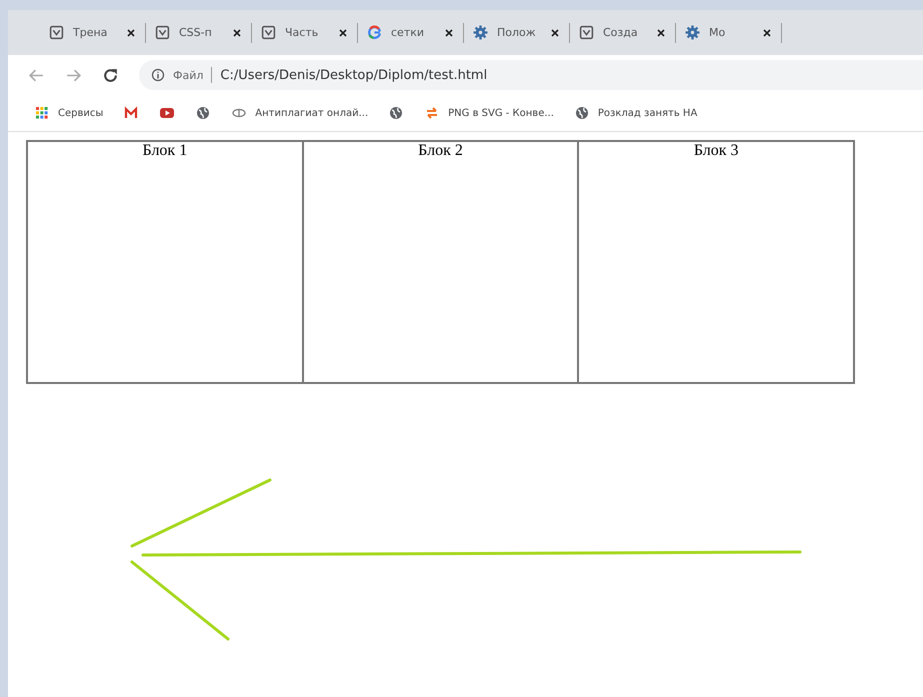  Describe the element at coordinates (374, 32) in the screenshot. I see `google-icon` at that location.